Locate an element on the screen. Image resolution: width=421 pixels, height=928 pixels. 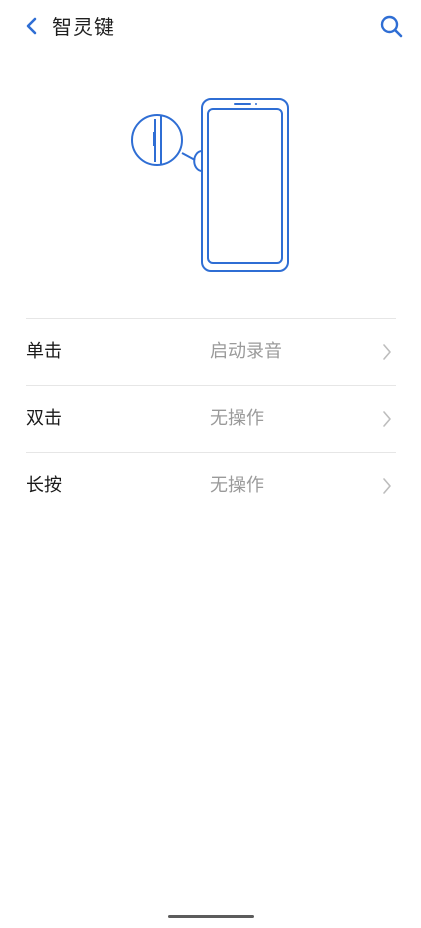
page-title: 智灵键 is located at coordinates (83, 27).